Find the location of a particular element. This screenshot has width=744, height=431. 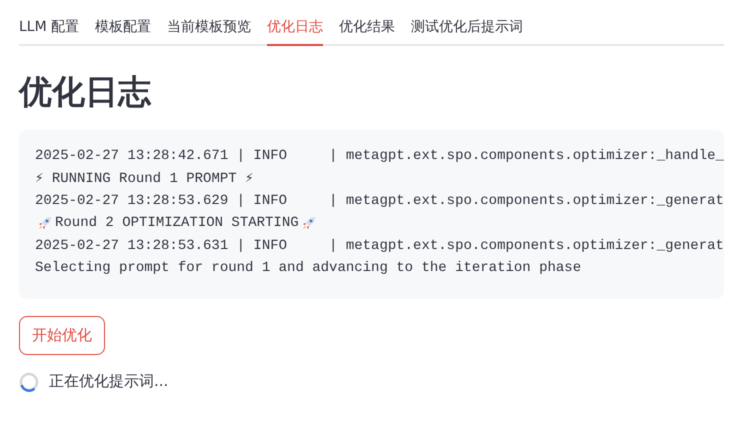

log-line: 2025-02-27 13:28:53.631 | INFO | metagpt.ext.spo.components.optimizer:_generat is located at coordinates (379, 246).